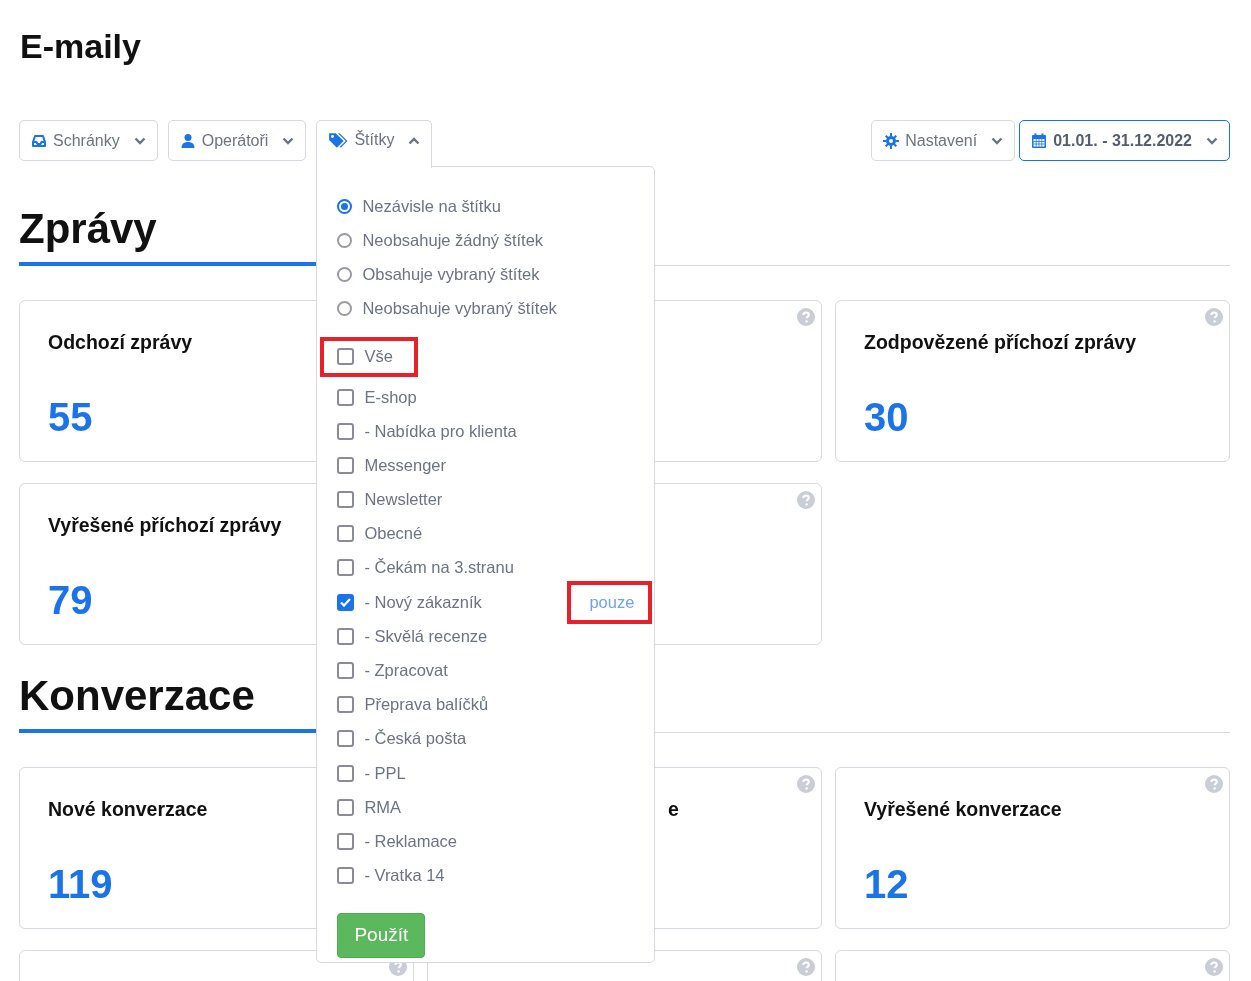  What do you see at coordinates (414, 141) in the screenshot?
I see `chevron-up-icon` at bounding box center [414, 141].